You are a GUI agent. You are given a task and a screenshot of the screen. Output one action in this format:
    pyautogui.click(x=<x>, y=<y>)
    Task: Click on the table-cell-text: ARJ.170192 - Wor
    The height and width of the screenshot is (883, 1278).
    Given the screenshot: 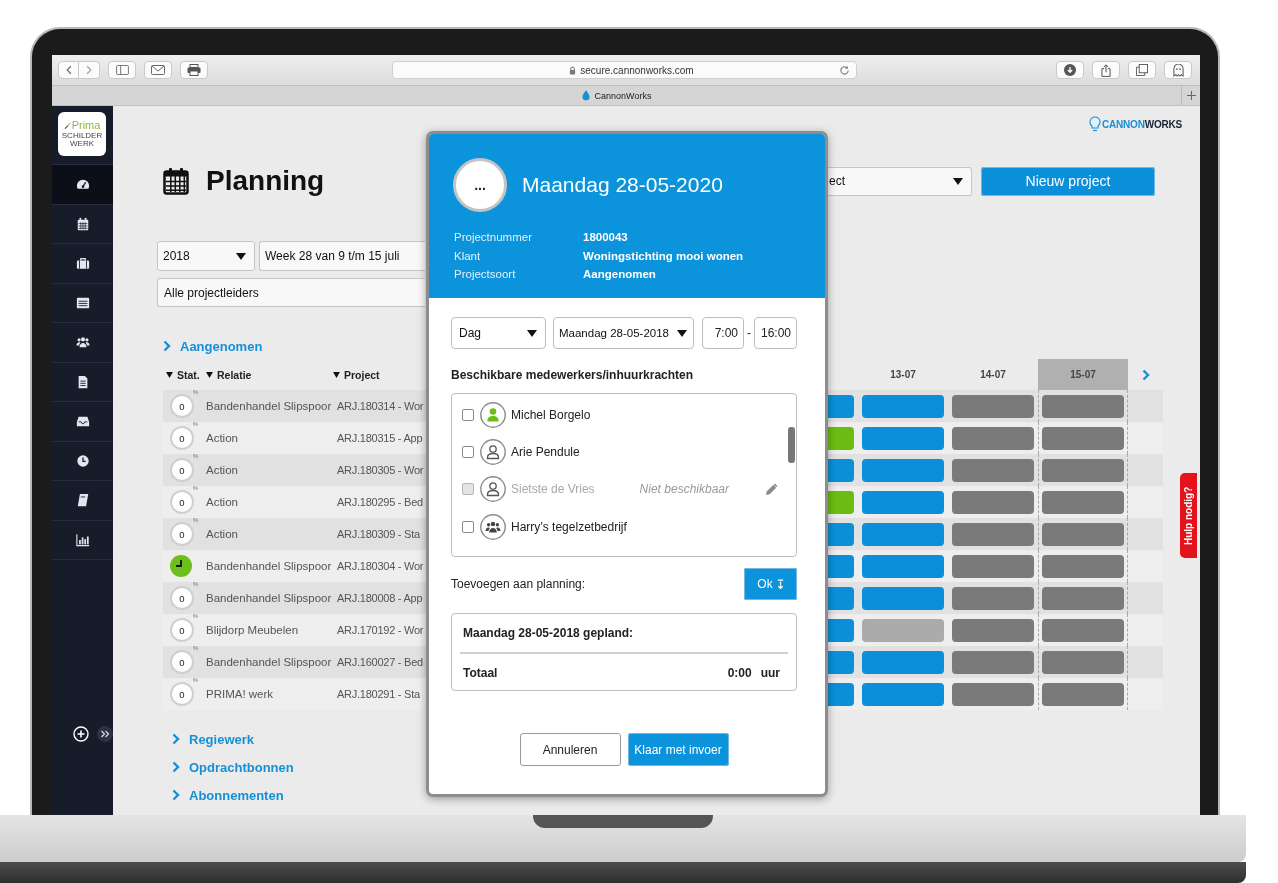 What is the action you would take?
    pyautogui.click(x=381, y=630)
    